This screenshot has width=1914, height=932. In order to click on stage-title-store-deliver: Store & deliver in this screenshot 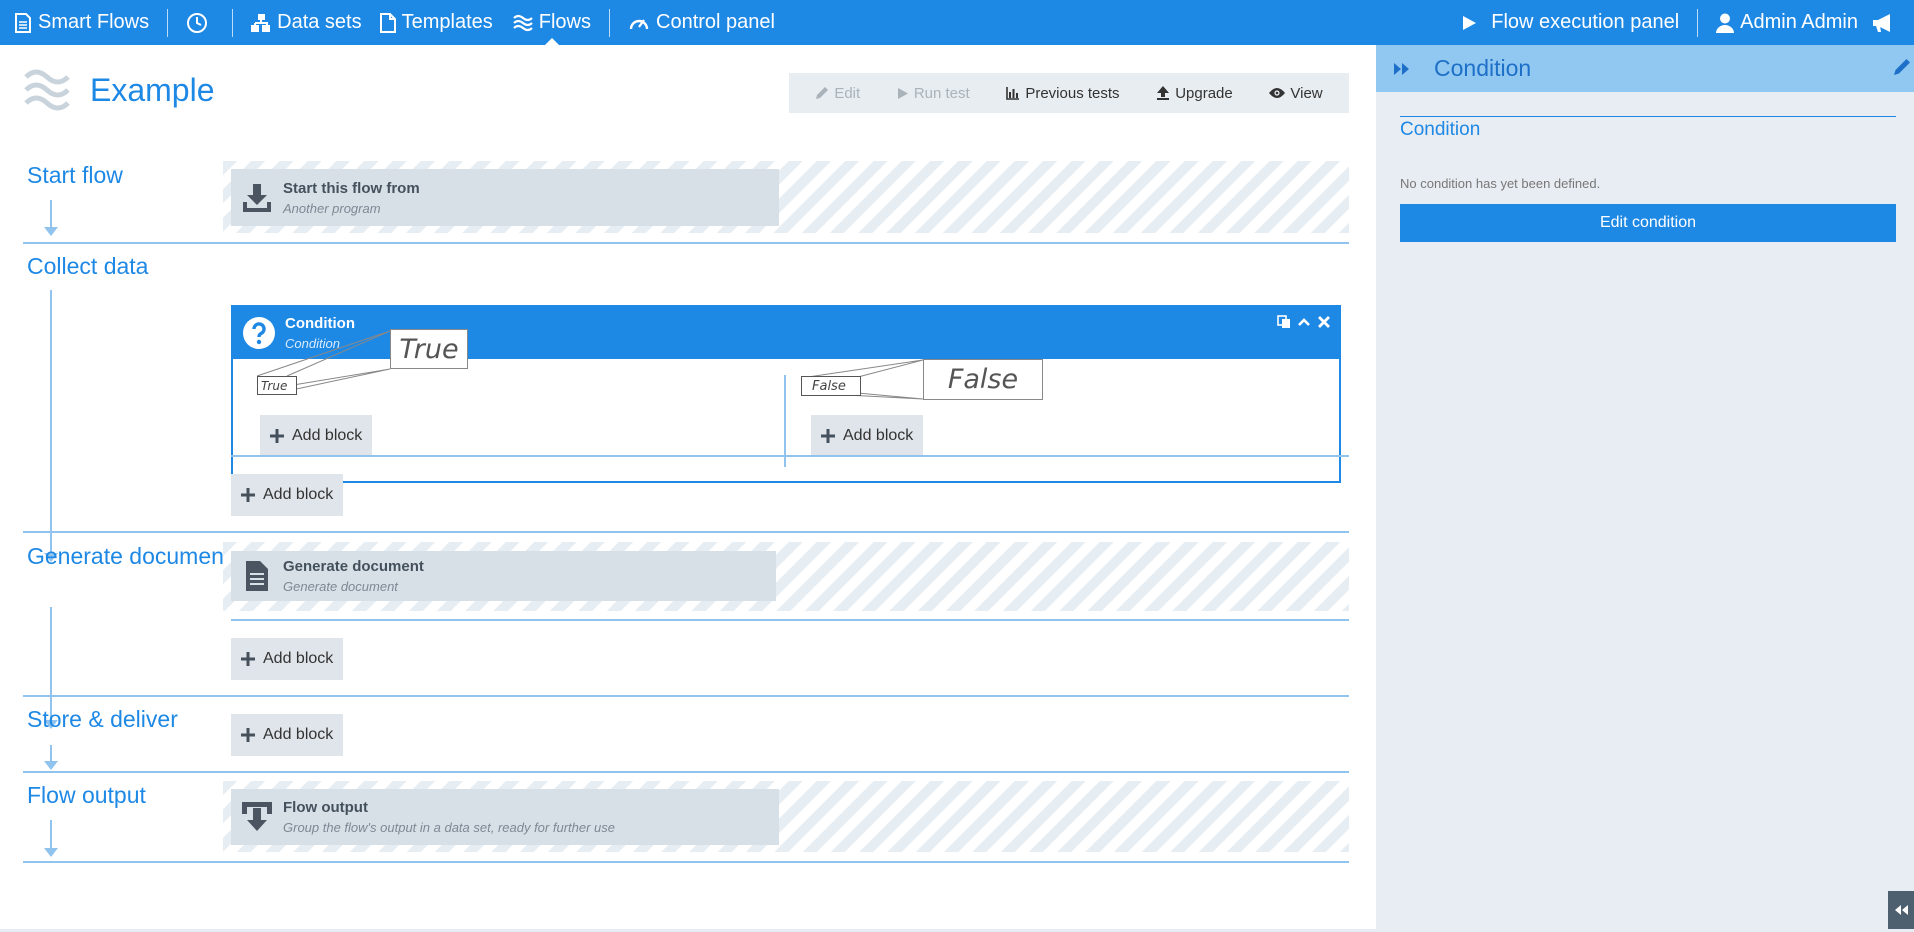, I will do `click(102, 719)`.